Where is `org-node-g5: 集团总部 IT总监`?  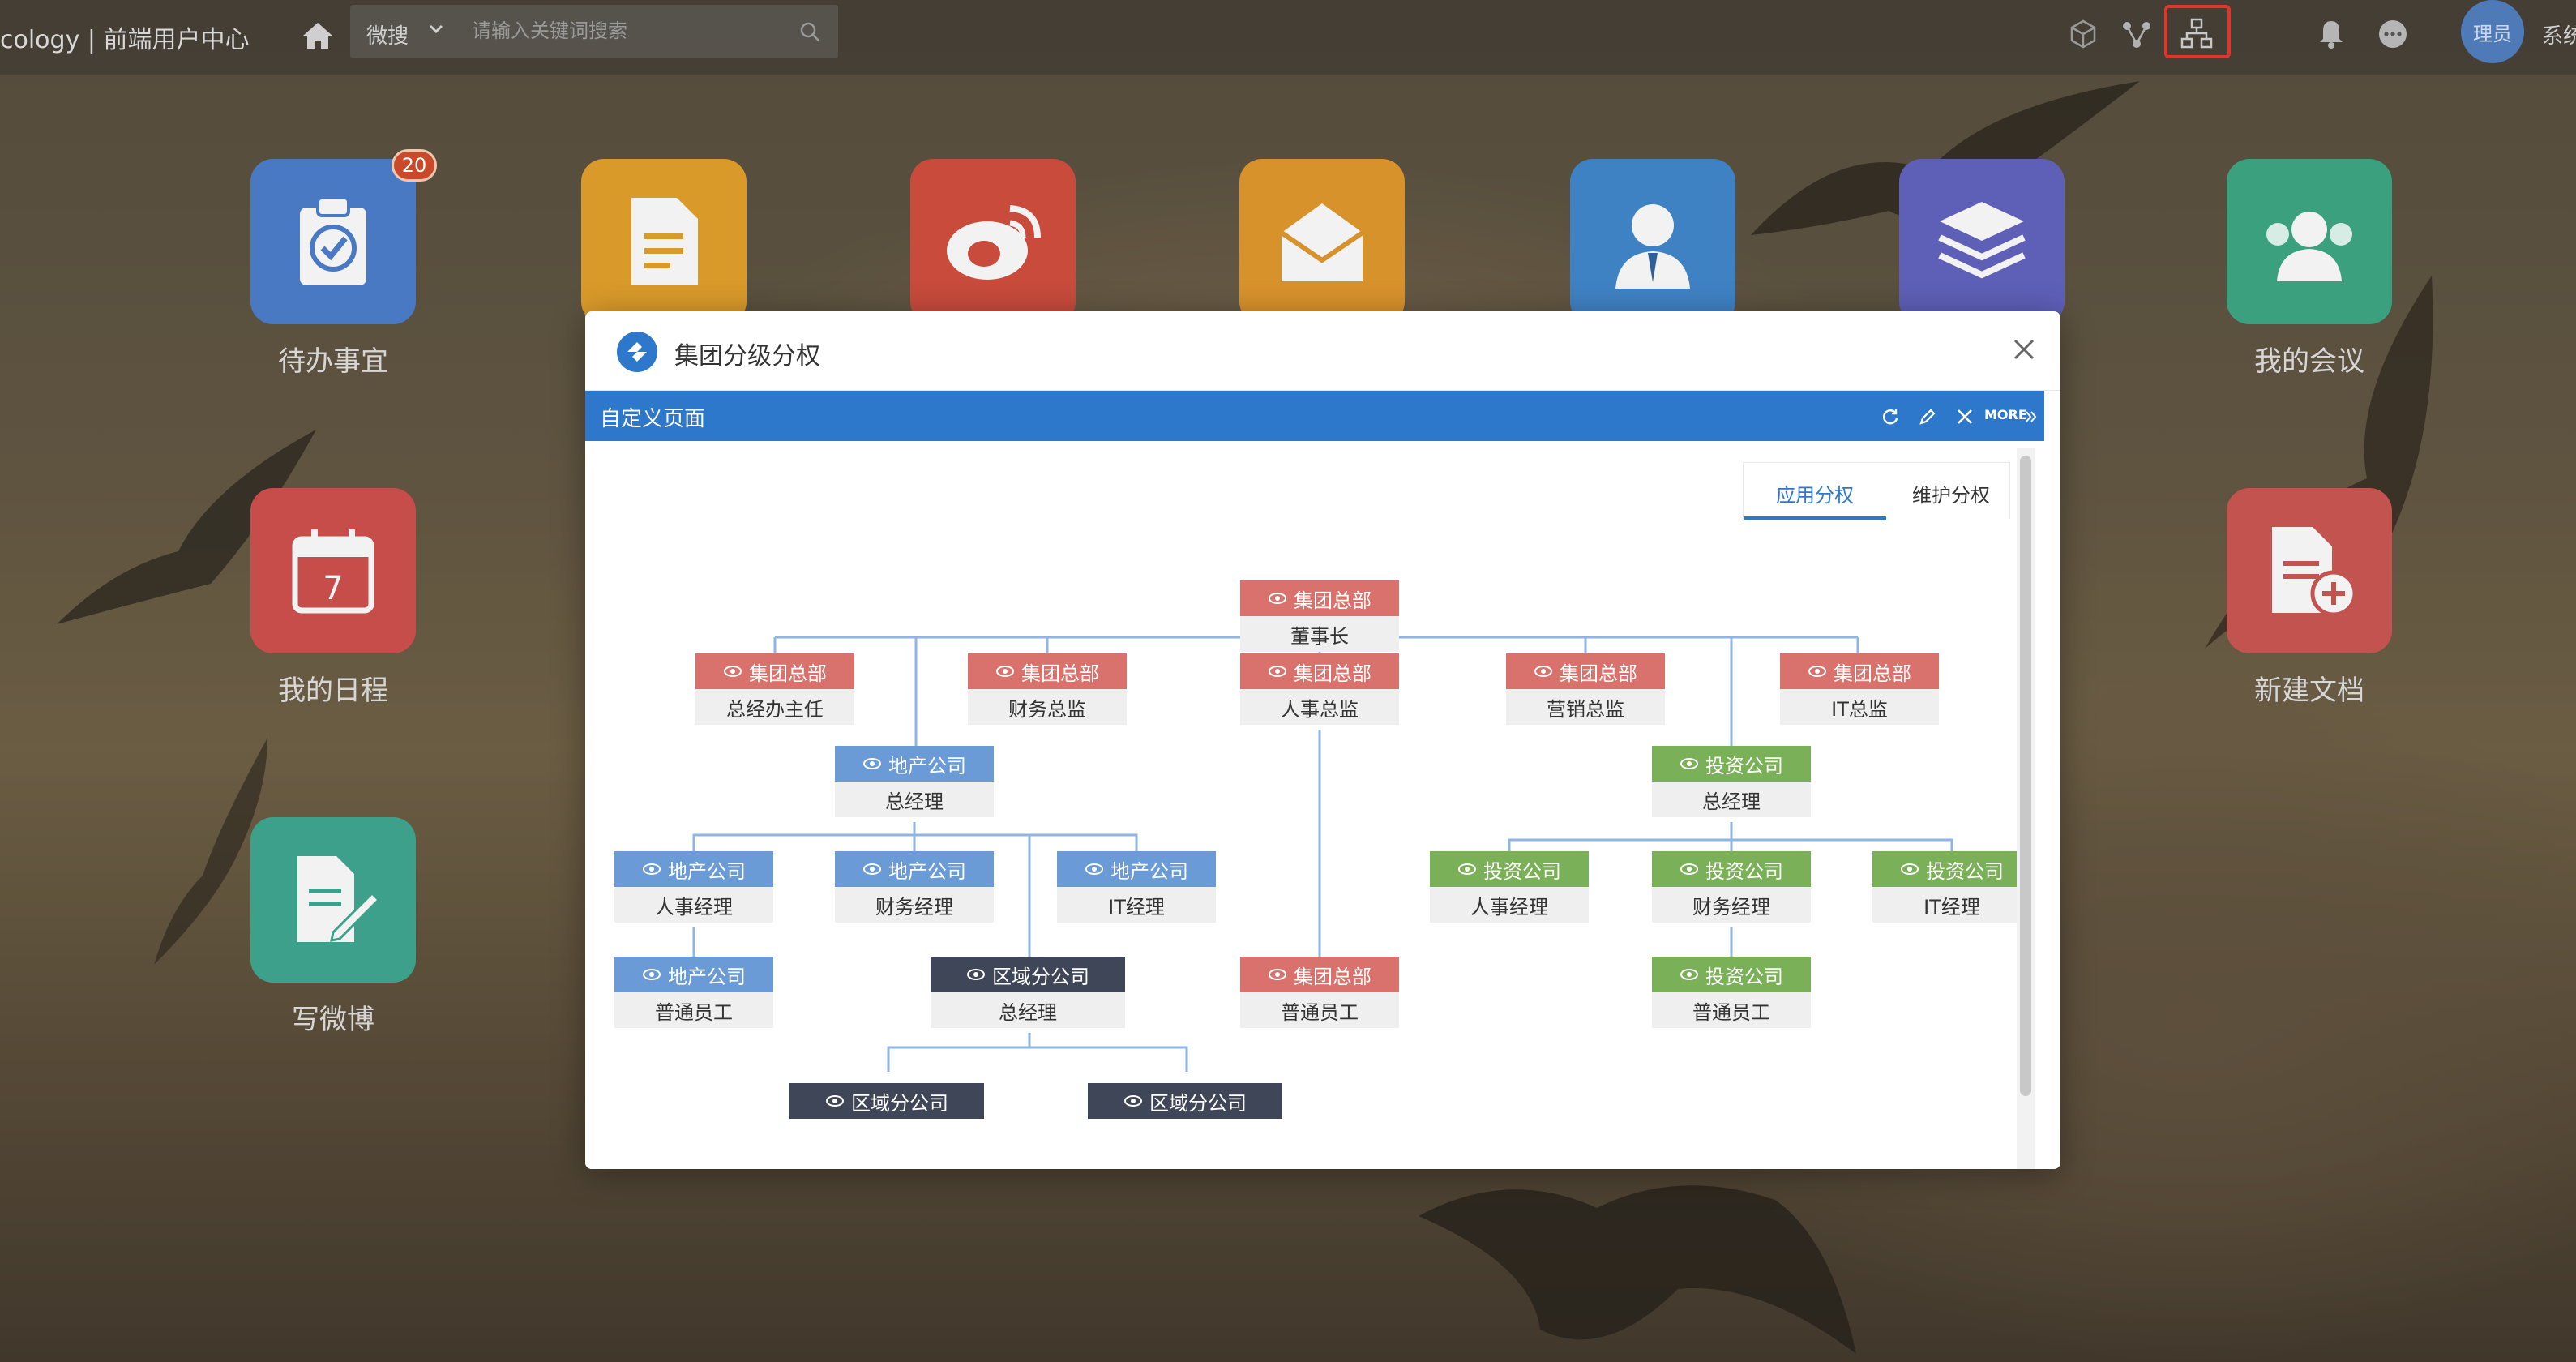
org-node-g5: 集团总部 IT总监 is located at coordinates (1859, 689).